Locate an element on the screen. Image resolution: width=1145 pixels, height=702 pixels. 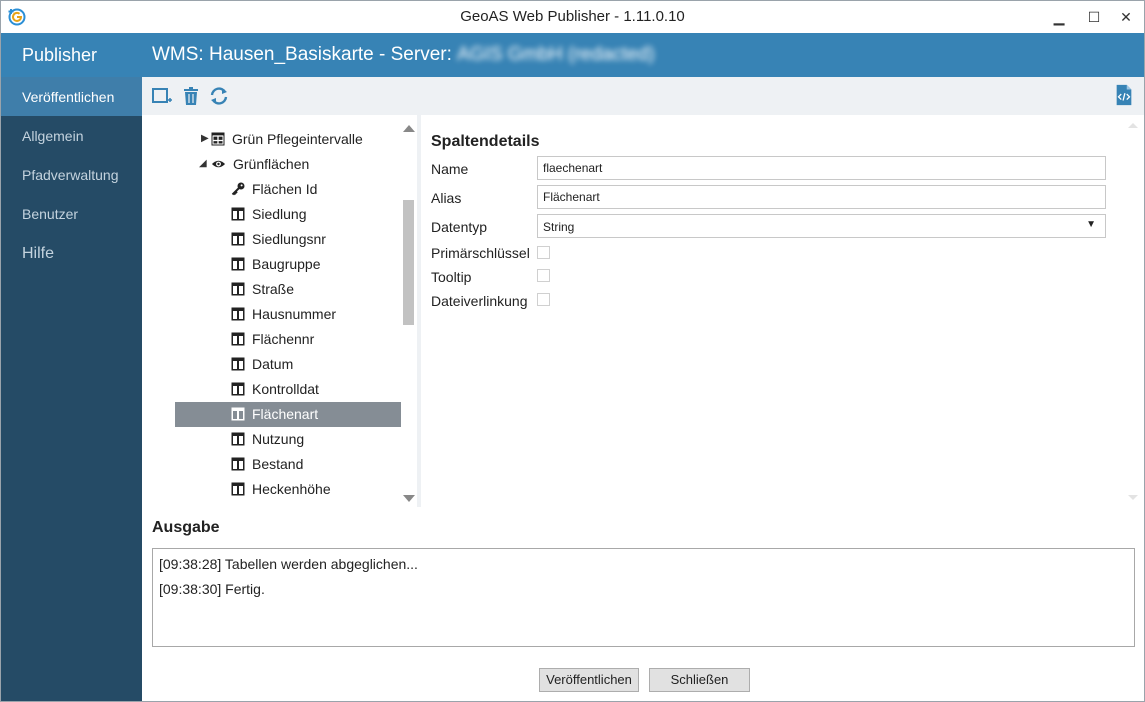
primary-key-label: Primärschlüssel is located at coordinates (480, 253).